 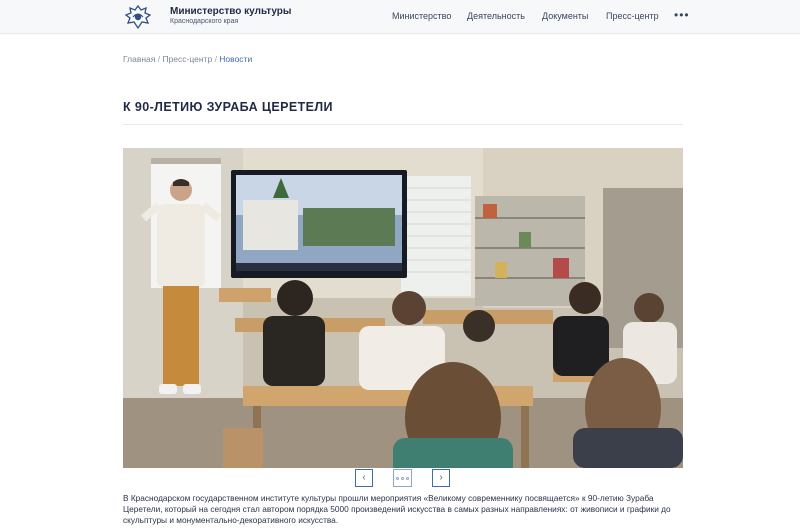 I want to click on page-title: К 90-ЛЕТИЮ ЗУРАБА ЦЕРЕТЕЛИ, so click(x=228, y=107).